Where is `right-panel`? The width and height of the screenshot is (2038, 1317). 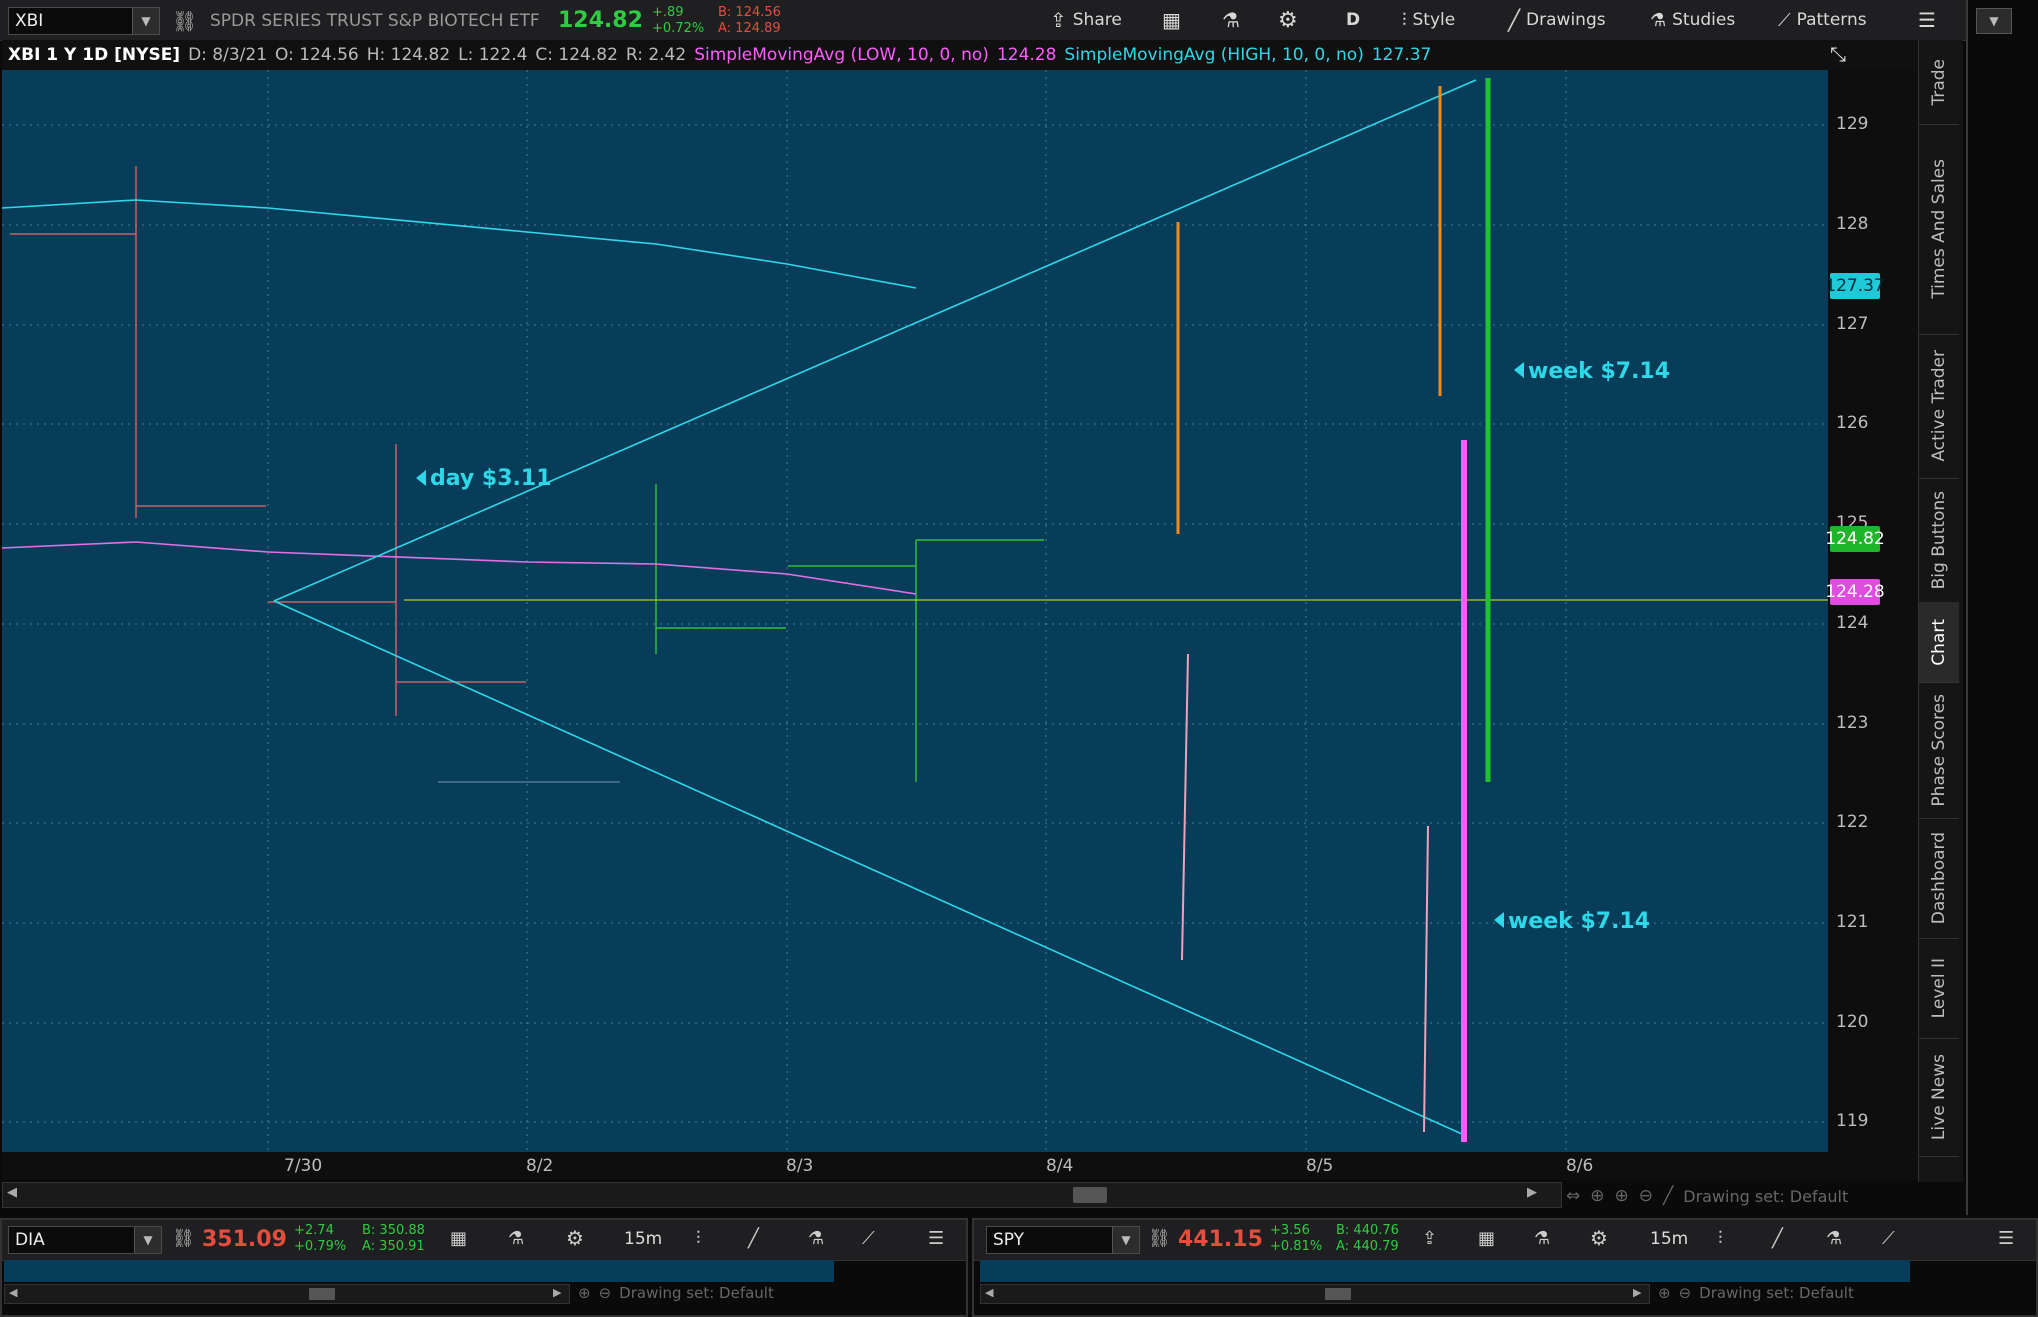 right-panel is located at coordinates (2002, 607).